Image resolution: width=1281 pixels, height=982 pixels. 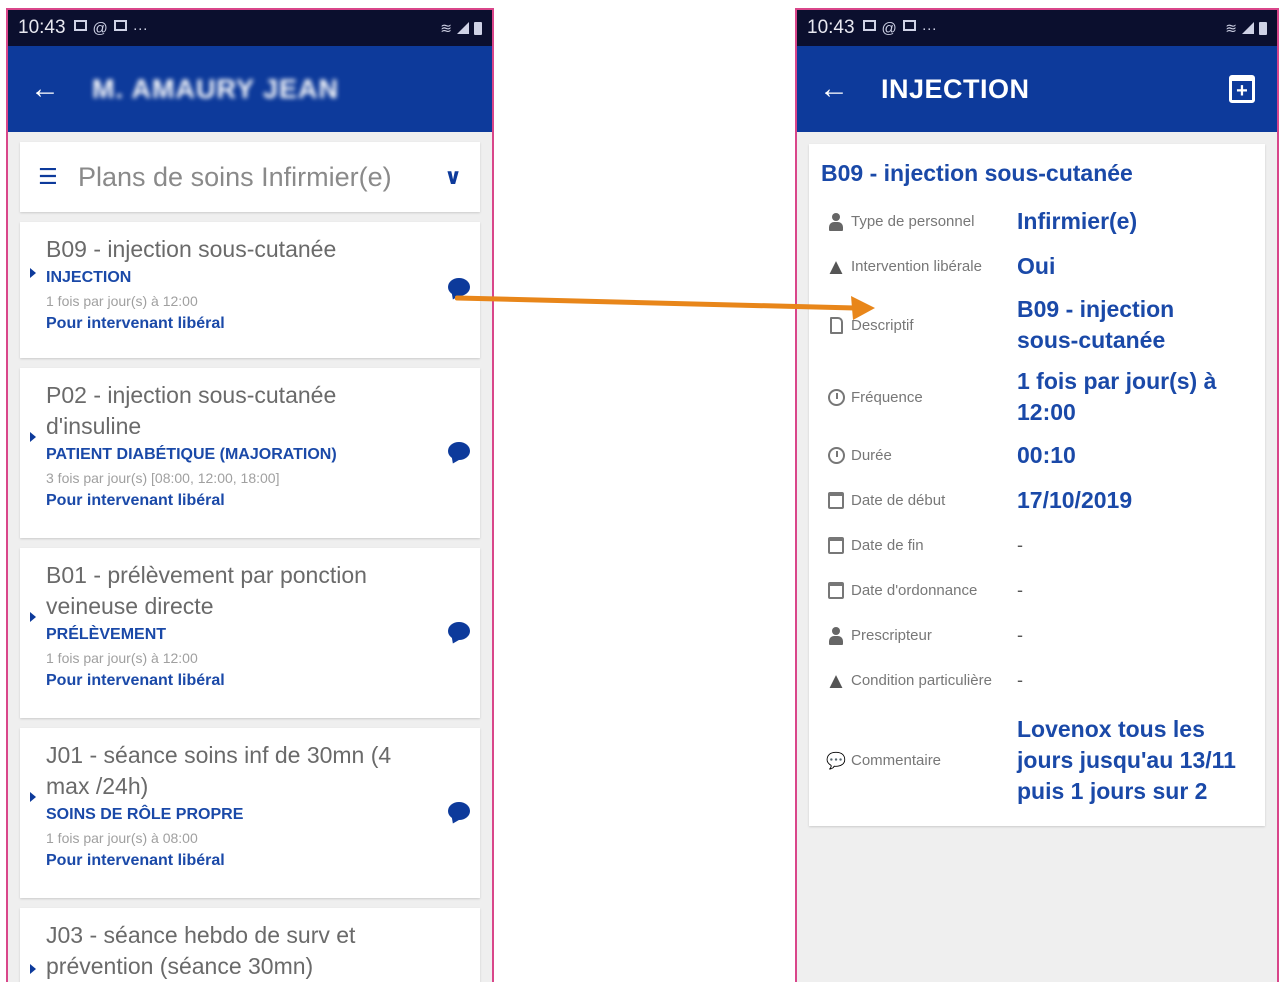 What do you see at coordinates (163, 478) in the screenshot?
I see `card-frequency: 3 fois par jour(s) [08:00, 12:00, 18:00]` at bounding box center [163, 478].